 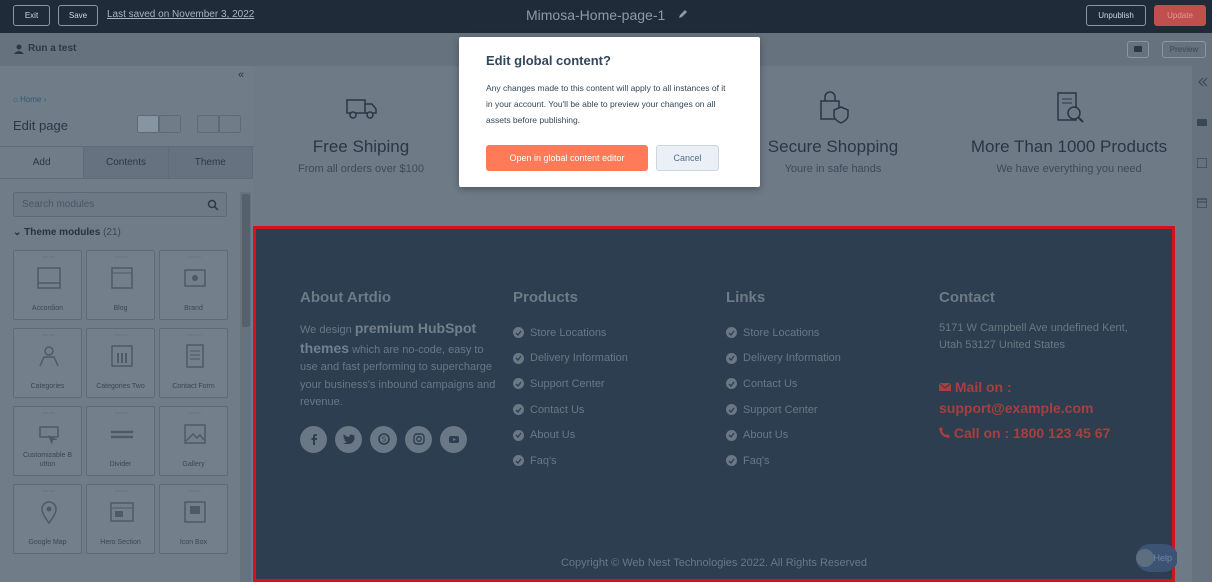 I want to click on links-link: Support Center, so click(x=783, y=410).